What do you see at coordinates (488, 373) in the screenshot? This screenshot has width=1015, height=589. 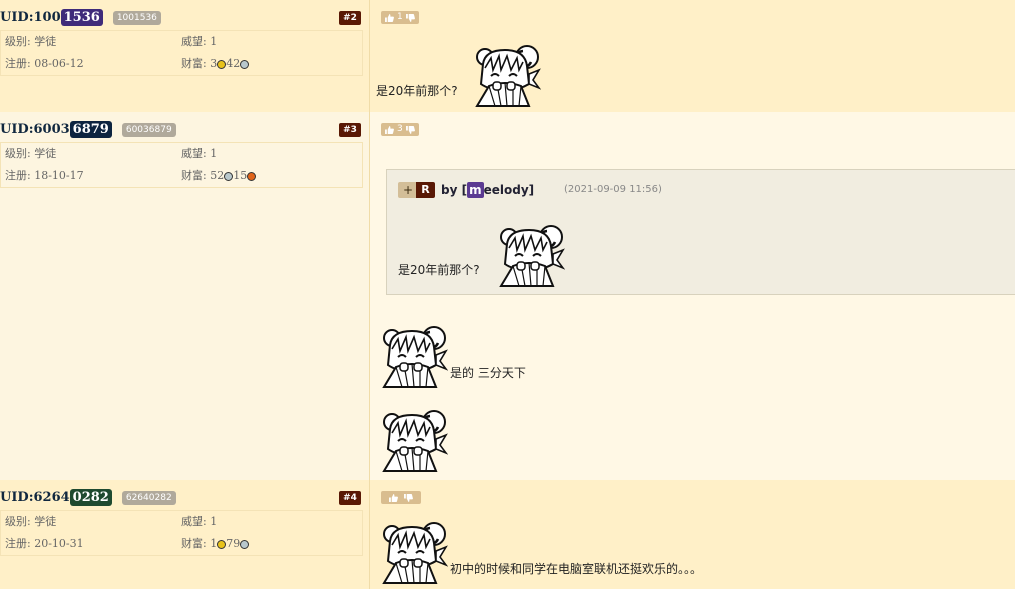 I see `post-text: 是的 三分天下` at bounding box center [488, 373].